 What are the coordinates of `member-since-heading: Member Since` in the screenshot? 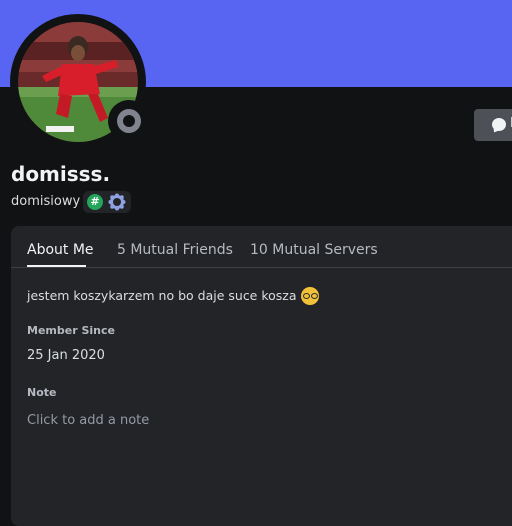 It's located at (71, 330).